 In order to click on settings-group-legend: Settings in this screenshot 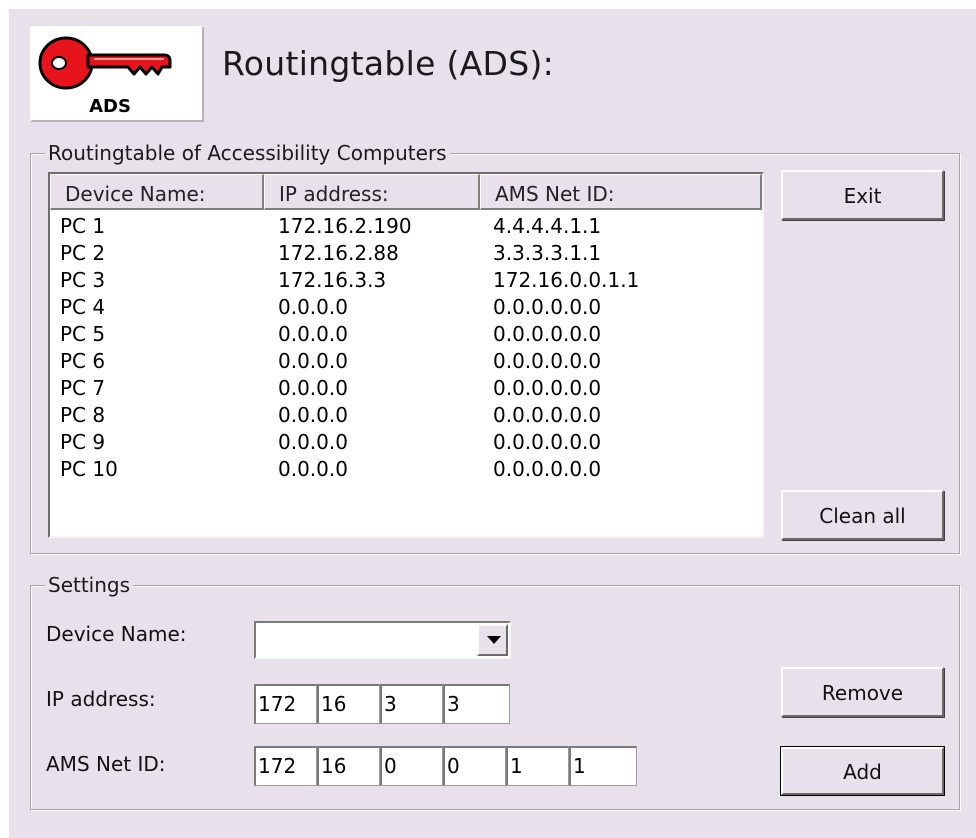, I will do `click(89, 585)`.